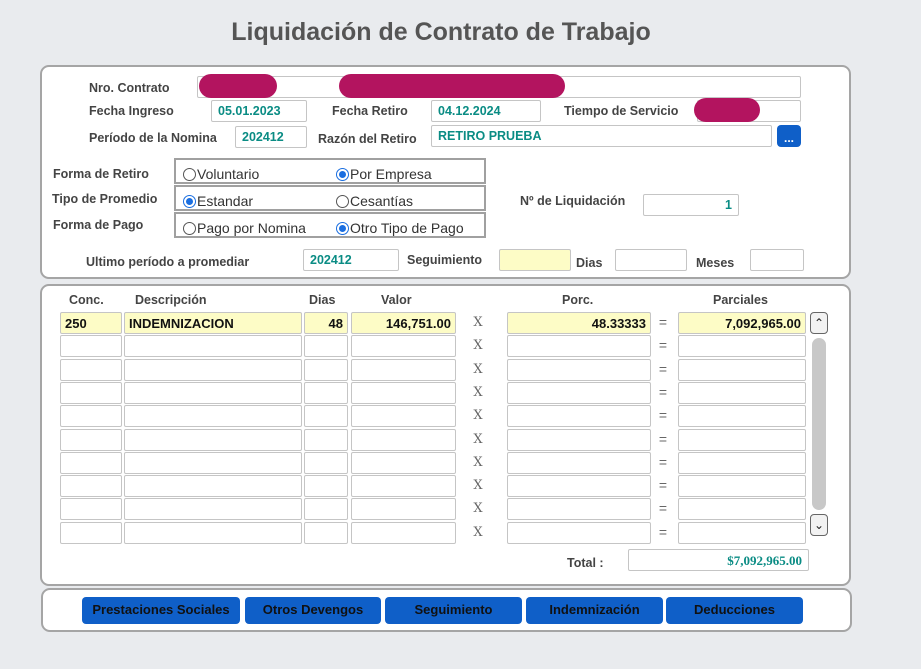 This screenshot has height=669, width=921. I want to click on indemnizacion-button: Indemnización, so click(594, 610).